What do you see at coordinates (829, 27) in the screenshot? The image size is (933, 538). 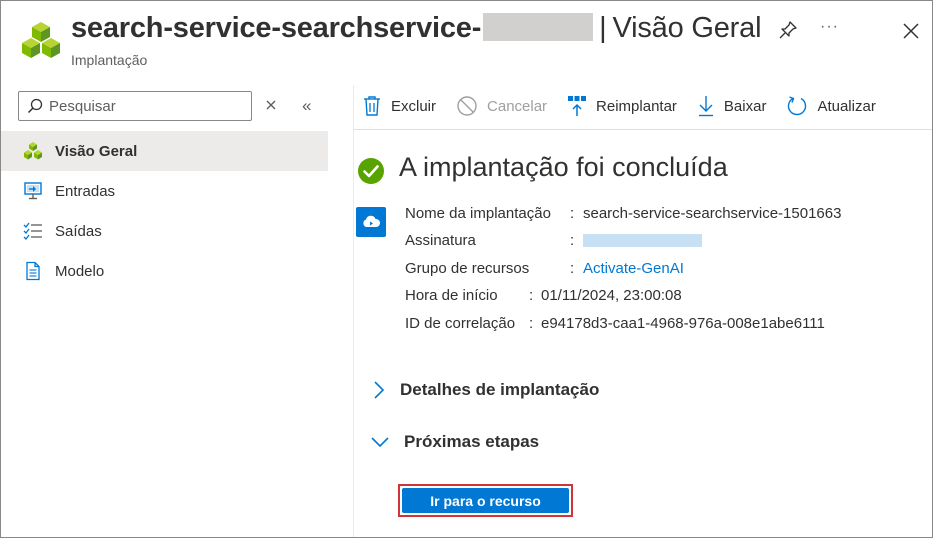 I see `more-options-icon: ···` at bounding box center [829, 27].